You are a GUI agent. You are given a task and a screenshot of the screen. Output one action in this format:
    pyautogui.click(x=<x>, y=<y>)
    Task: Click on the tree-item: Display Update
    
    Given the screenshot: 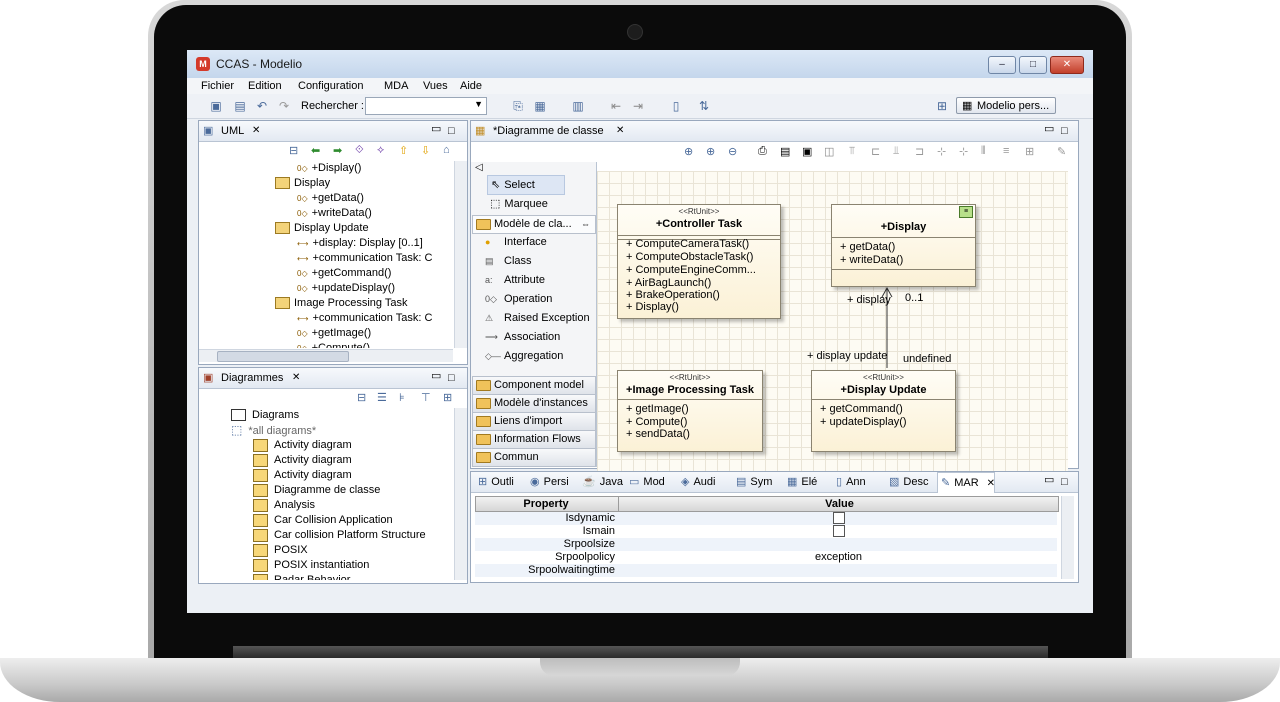 What is the action you would take?
    pyautogui.click(x=284, y=228)
    